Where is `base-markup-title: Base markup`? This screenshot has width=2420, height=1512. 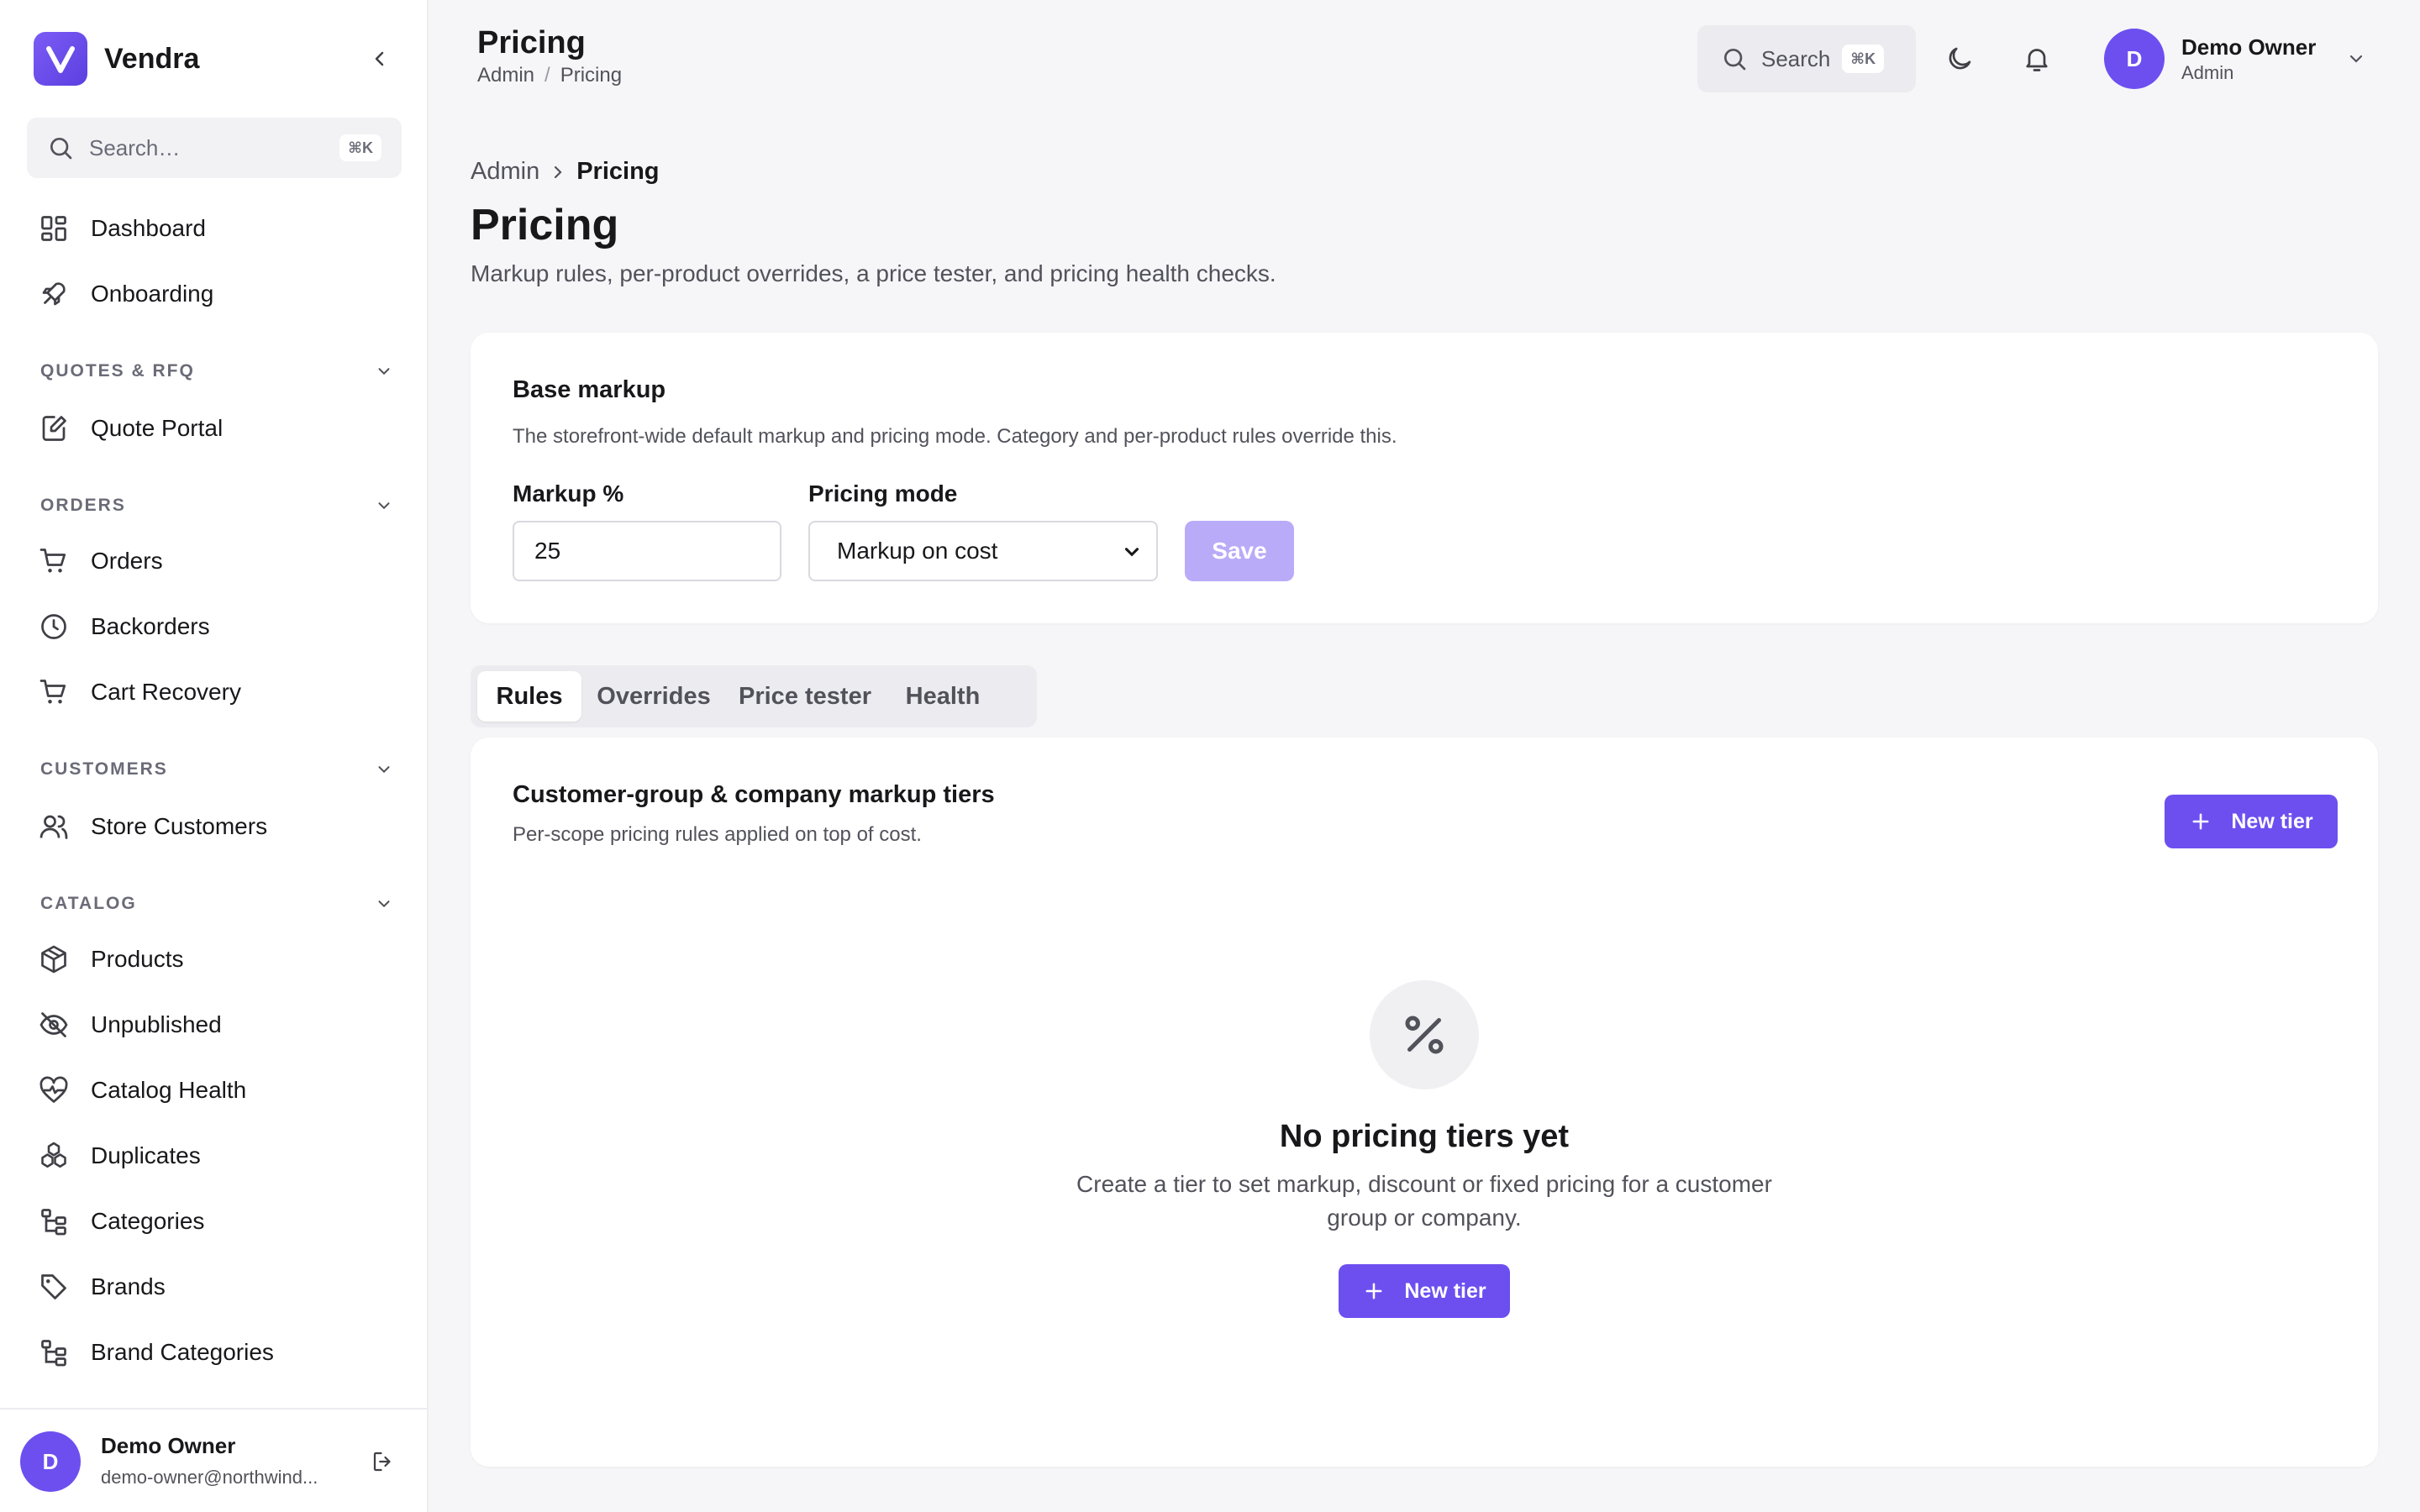
base-markup-title: Base markup is located at coordinates (589, 389).